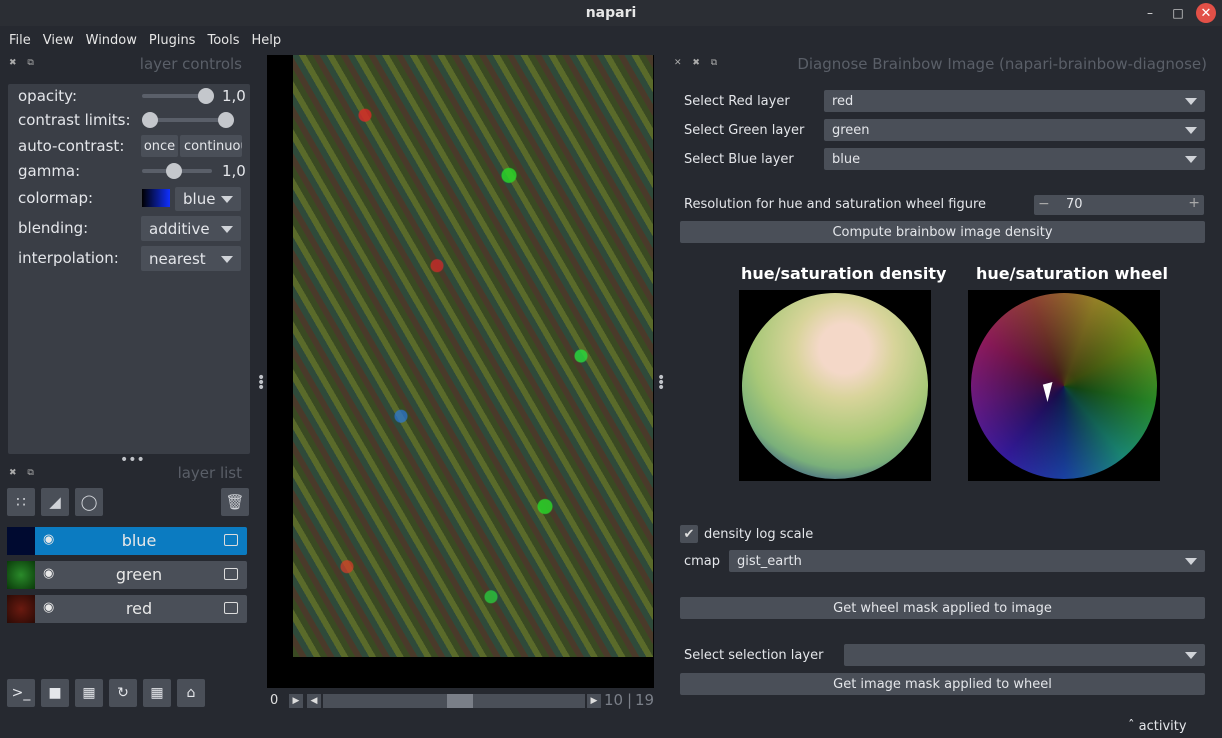  Describe the element at coordinates (191, 228) in the screenshot. I see `blending-select: additive` at that location.